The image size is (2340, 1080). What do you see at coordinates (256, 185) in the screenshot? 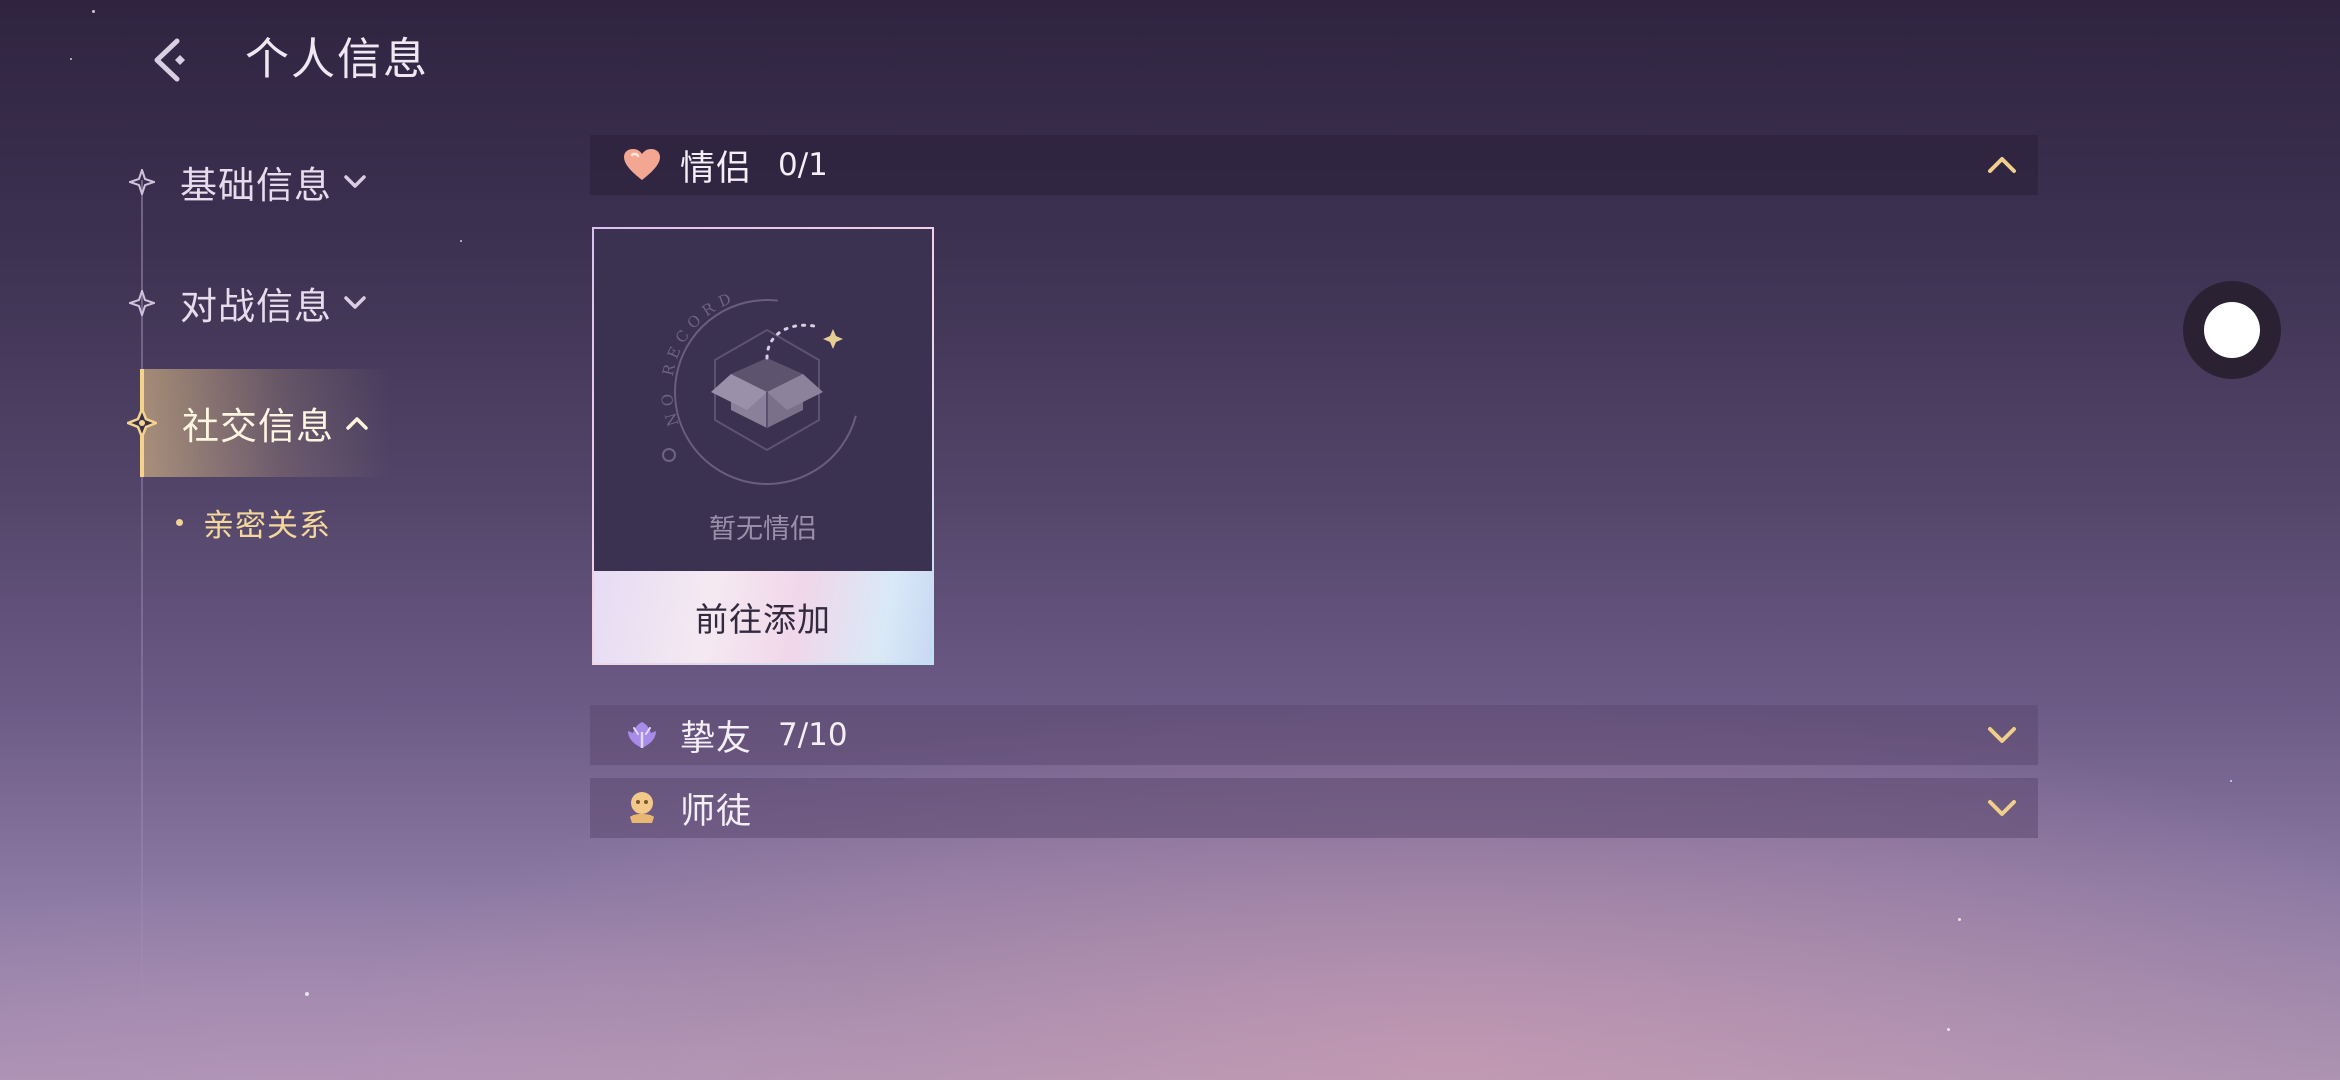
I see `nav-item-label: 基础信息` at bounding box center [256, 185].